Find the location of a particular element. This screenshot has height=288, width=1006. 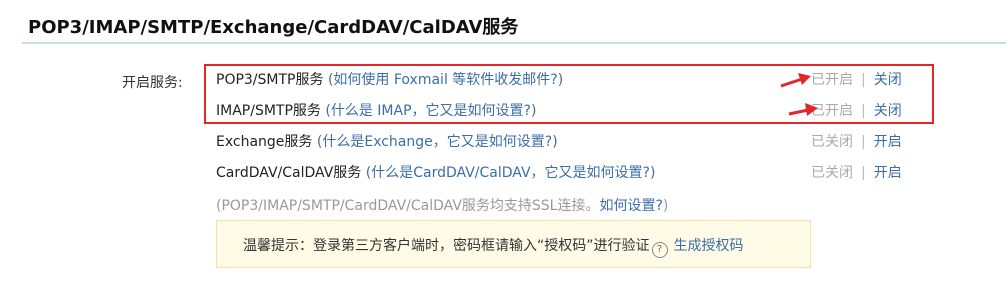

section-title: POP3/IMAP/SMTP/Exchange/CardDAV/CalDAV服务 is located at coordinates (273, 27).